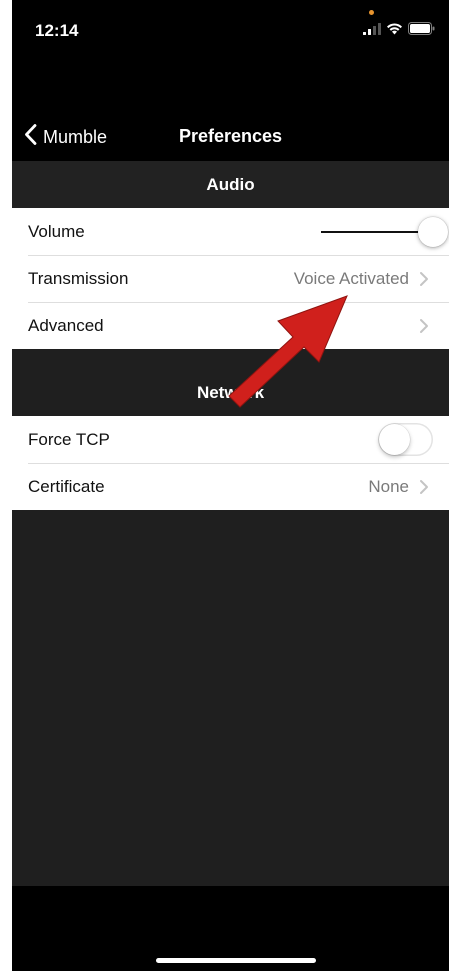  I want to click on transmission-label: Transmission, so click(78, 278).